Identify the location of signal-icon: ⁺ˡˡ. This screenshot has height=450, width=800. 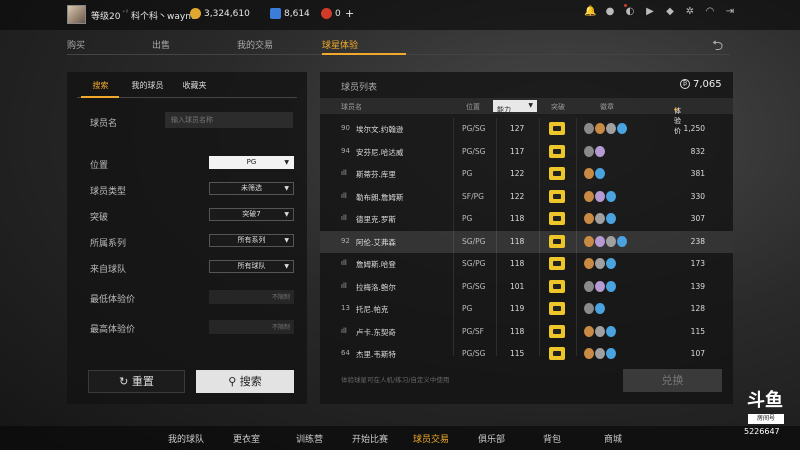
(125, 13).